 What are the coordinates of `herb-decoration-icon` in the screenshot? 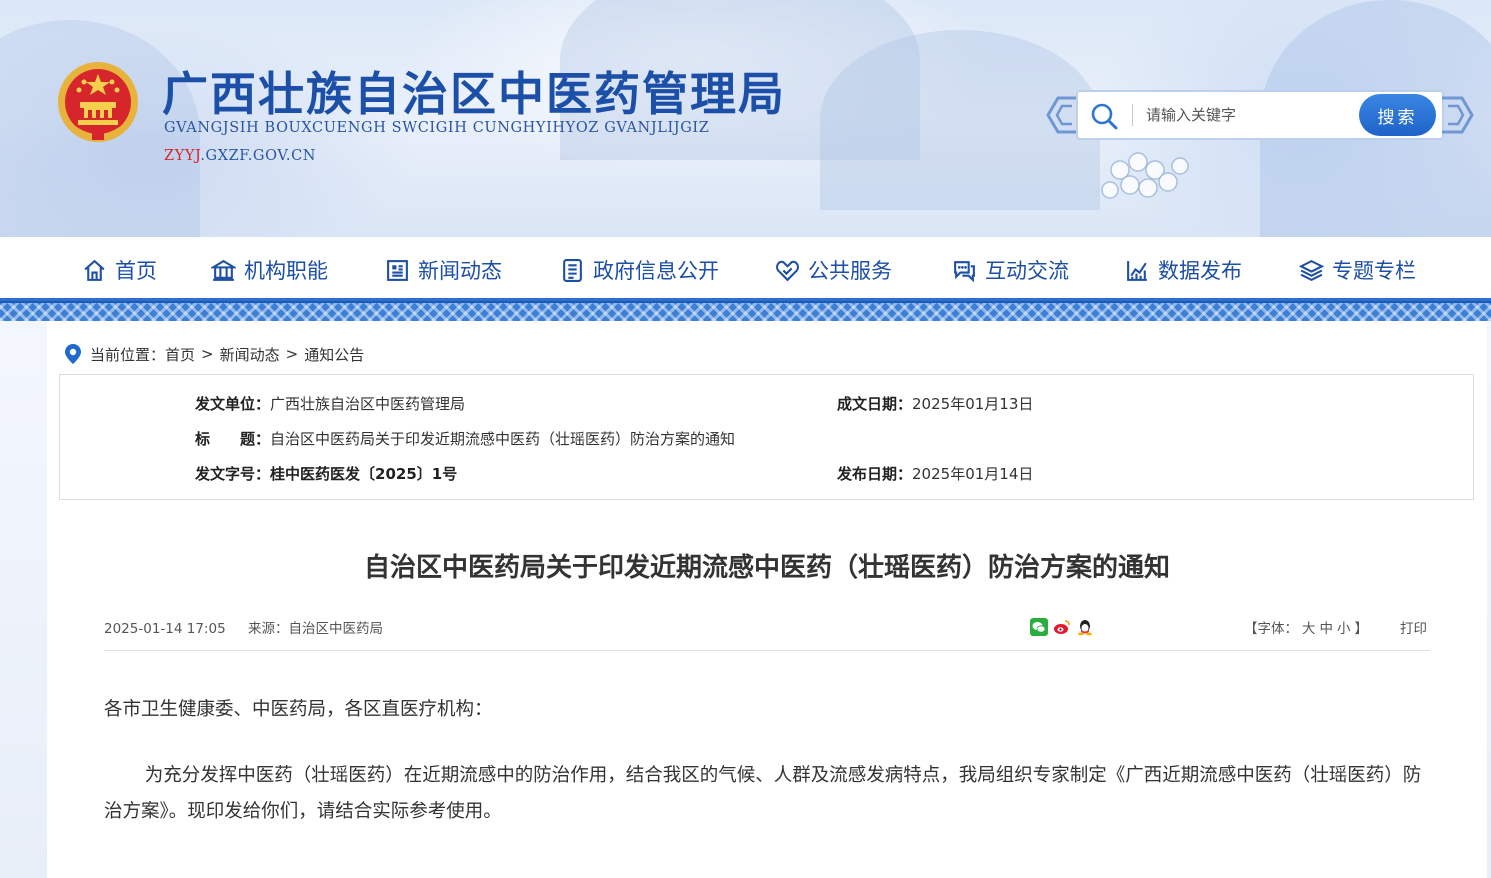 It's located at (1145, 175).